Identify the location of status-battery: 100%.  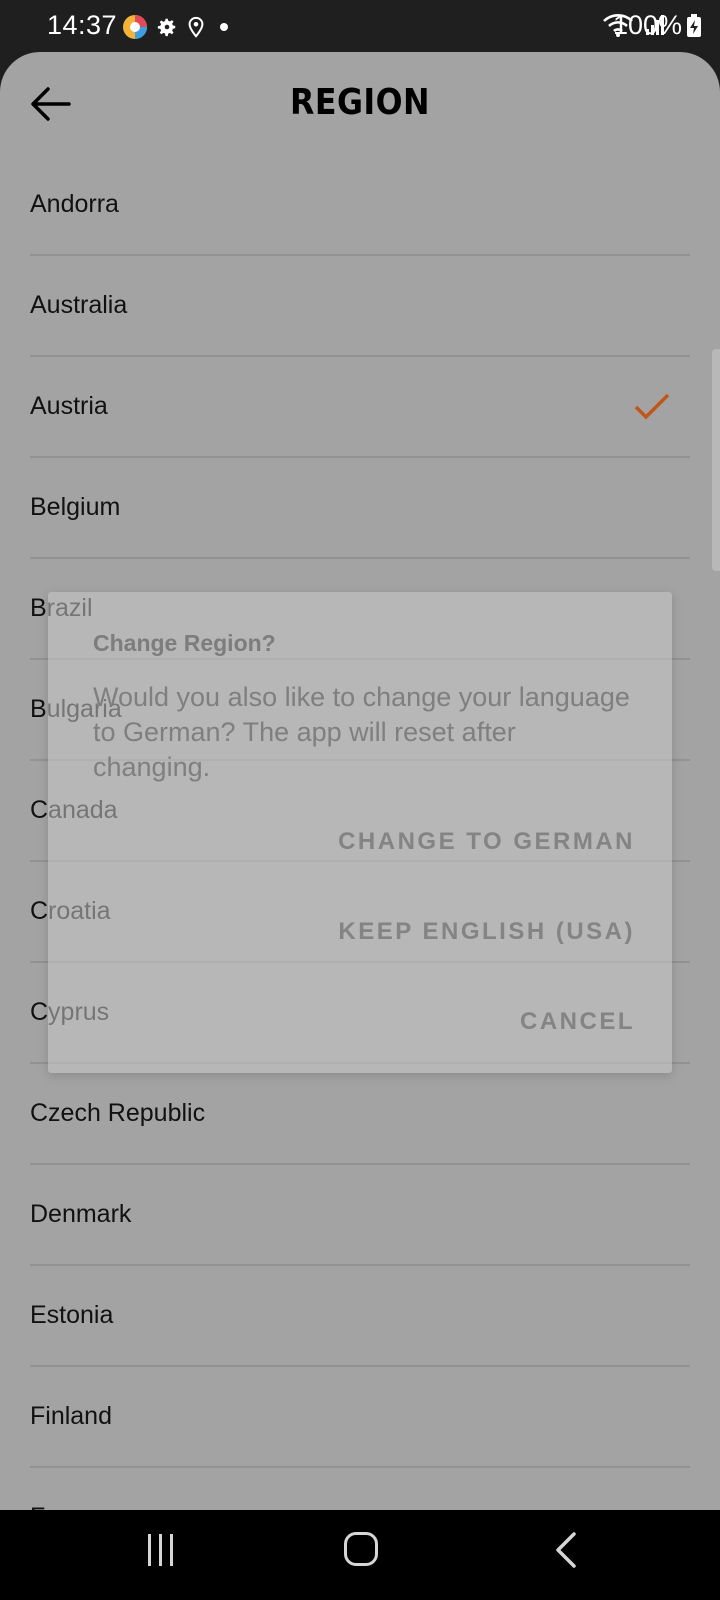
(657, 25).